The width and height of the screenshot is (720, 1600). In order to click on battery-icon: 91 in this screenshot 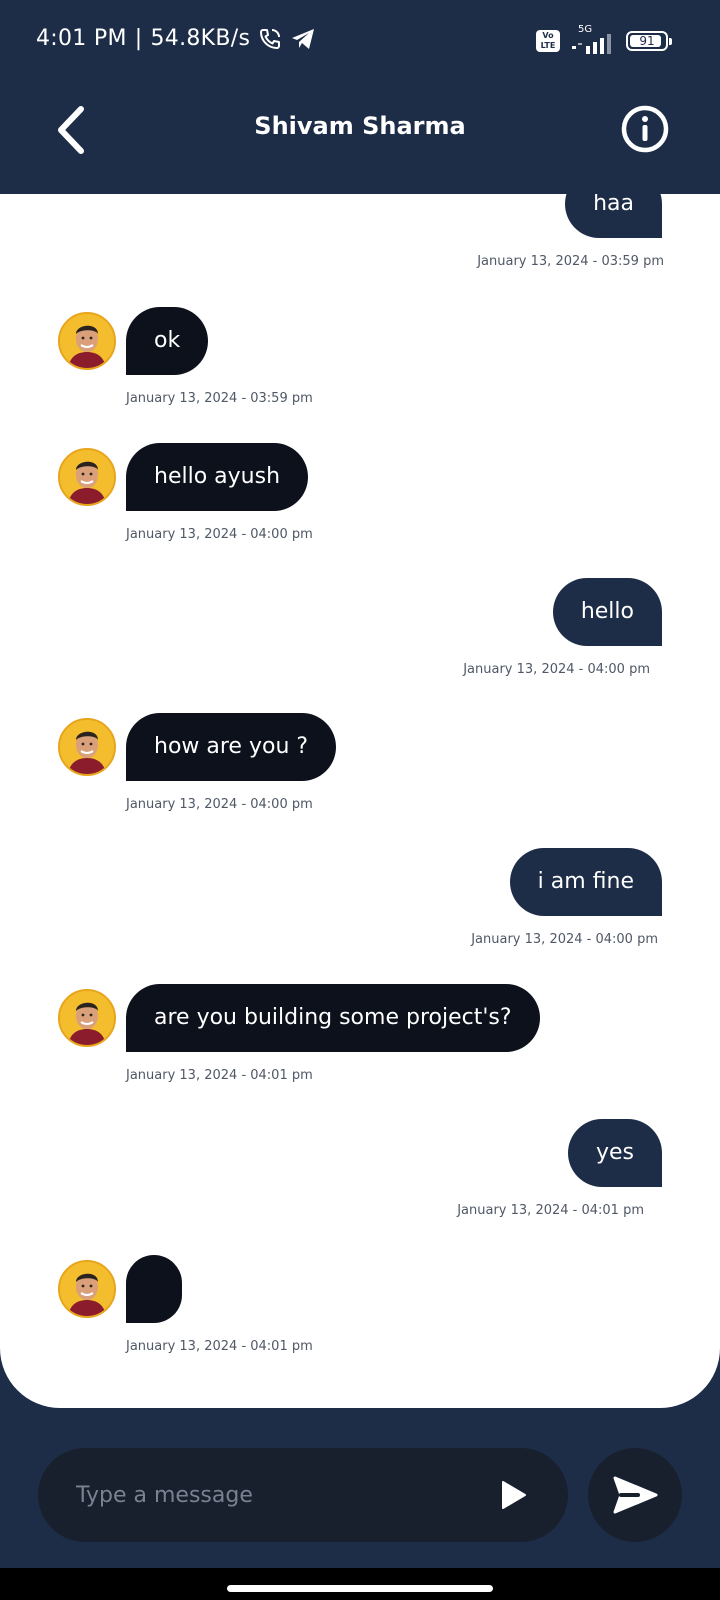, I will do `click(649, 41)`.